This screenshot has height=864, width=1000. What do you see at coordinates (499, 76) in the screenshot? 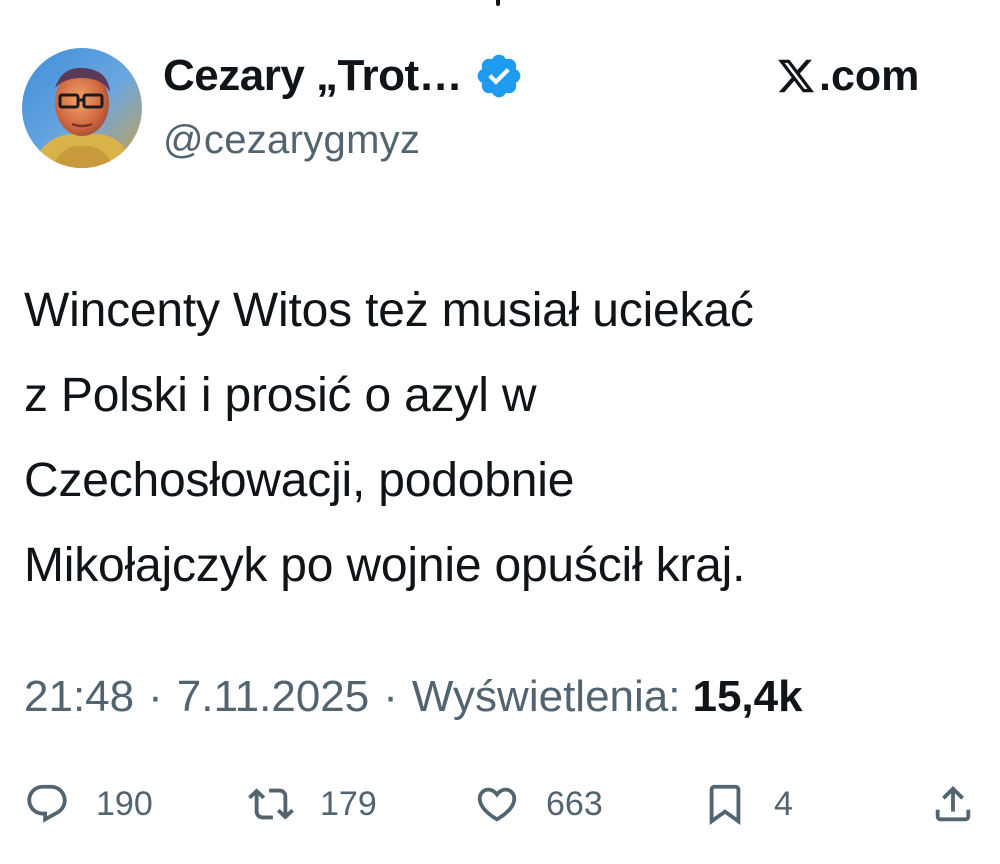
I see `verified-badge-icon` at bounding box center [499, 76].